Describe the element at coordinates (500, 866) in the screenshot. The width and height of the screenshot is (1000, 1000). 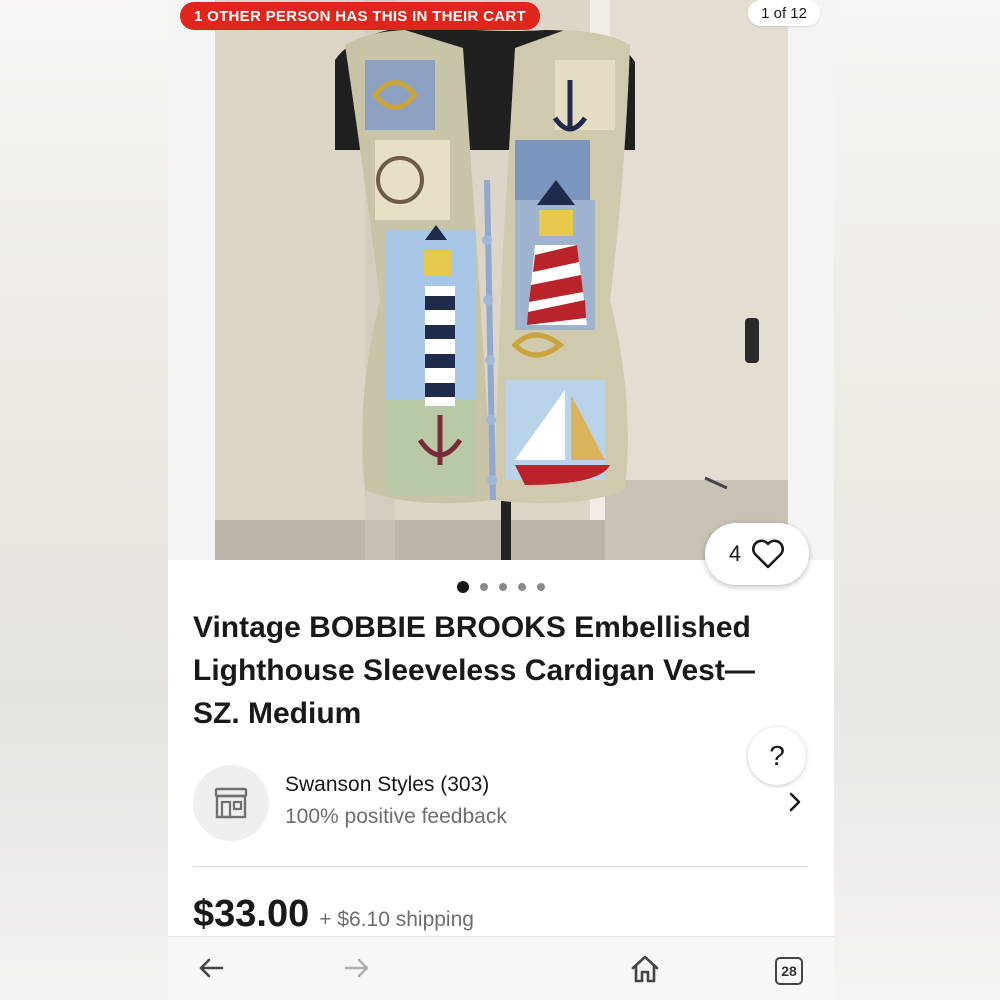
I see `divider` at that location.